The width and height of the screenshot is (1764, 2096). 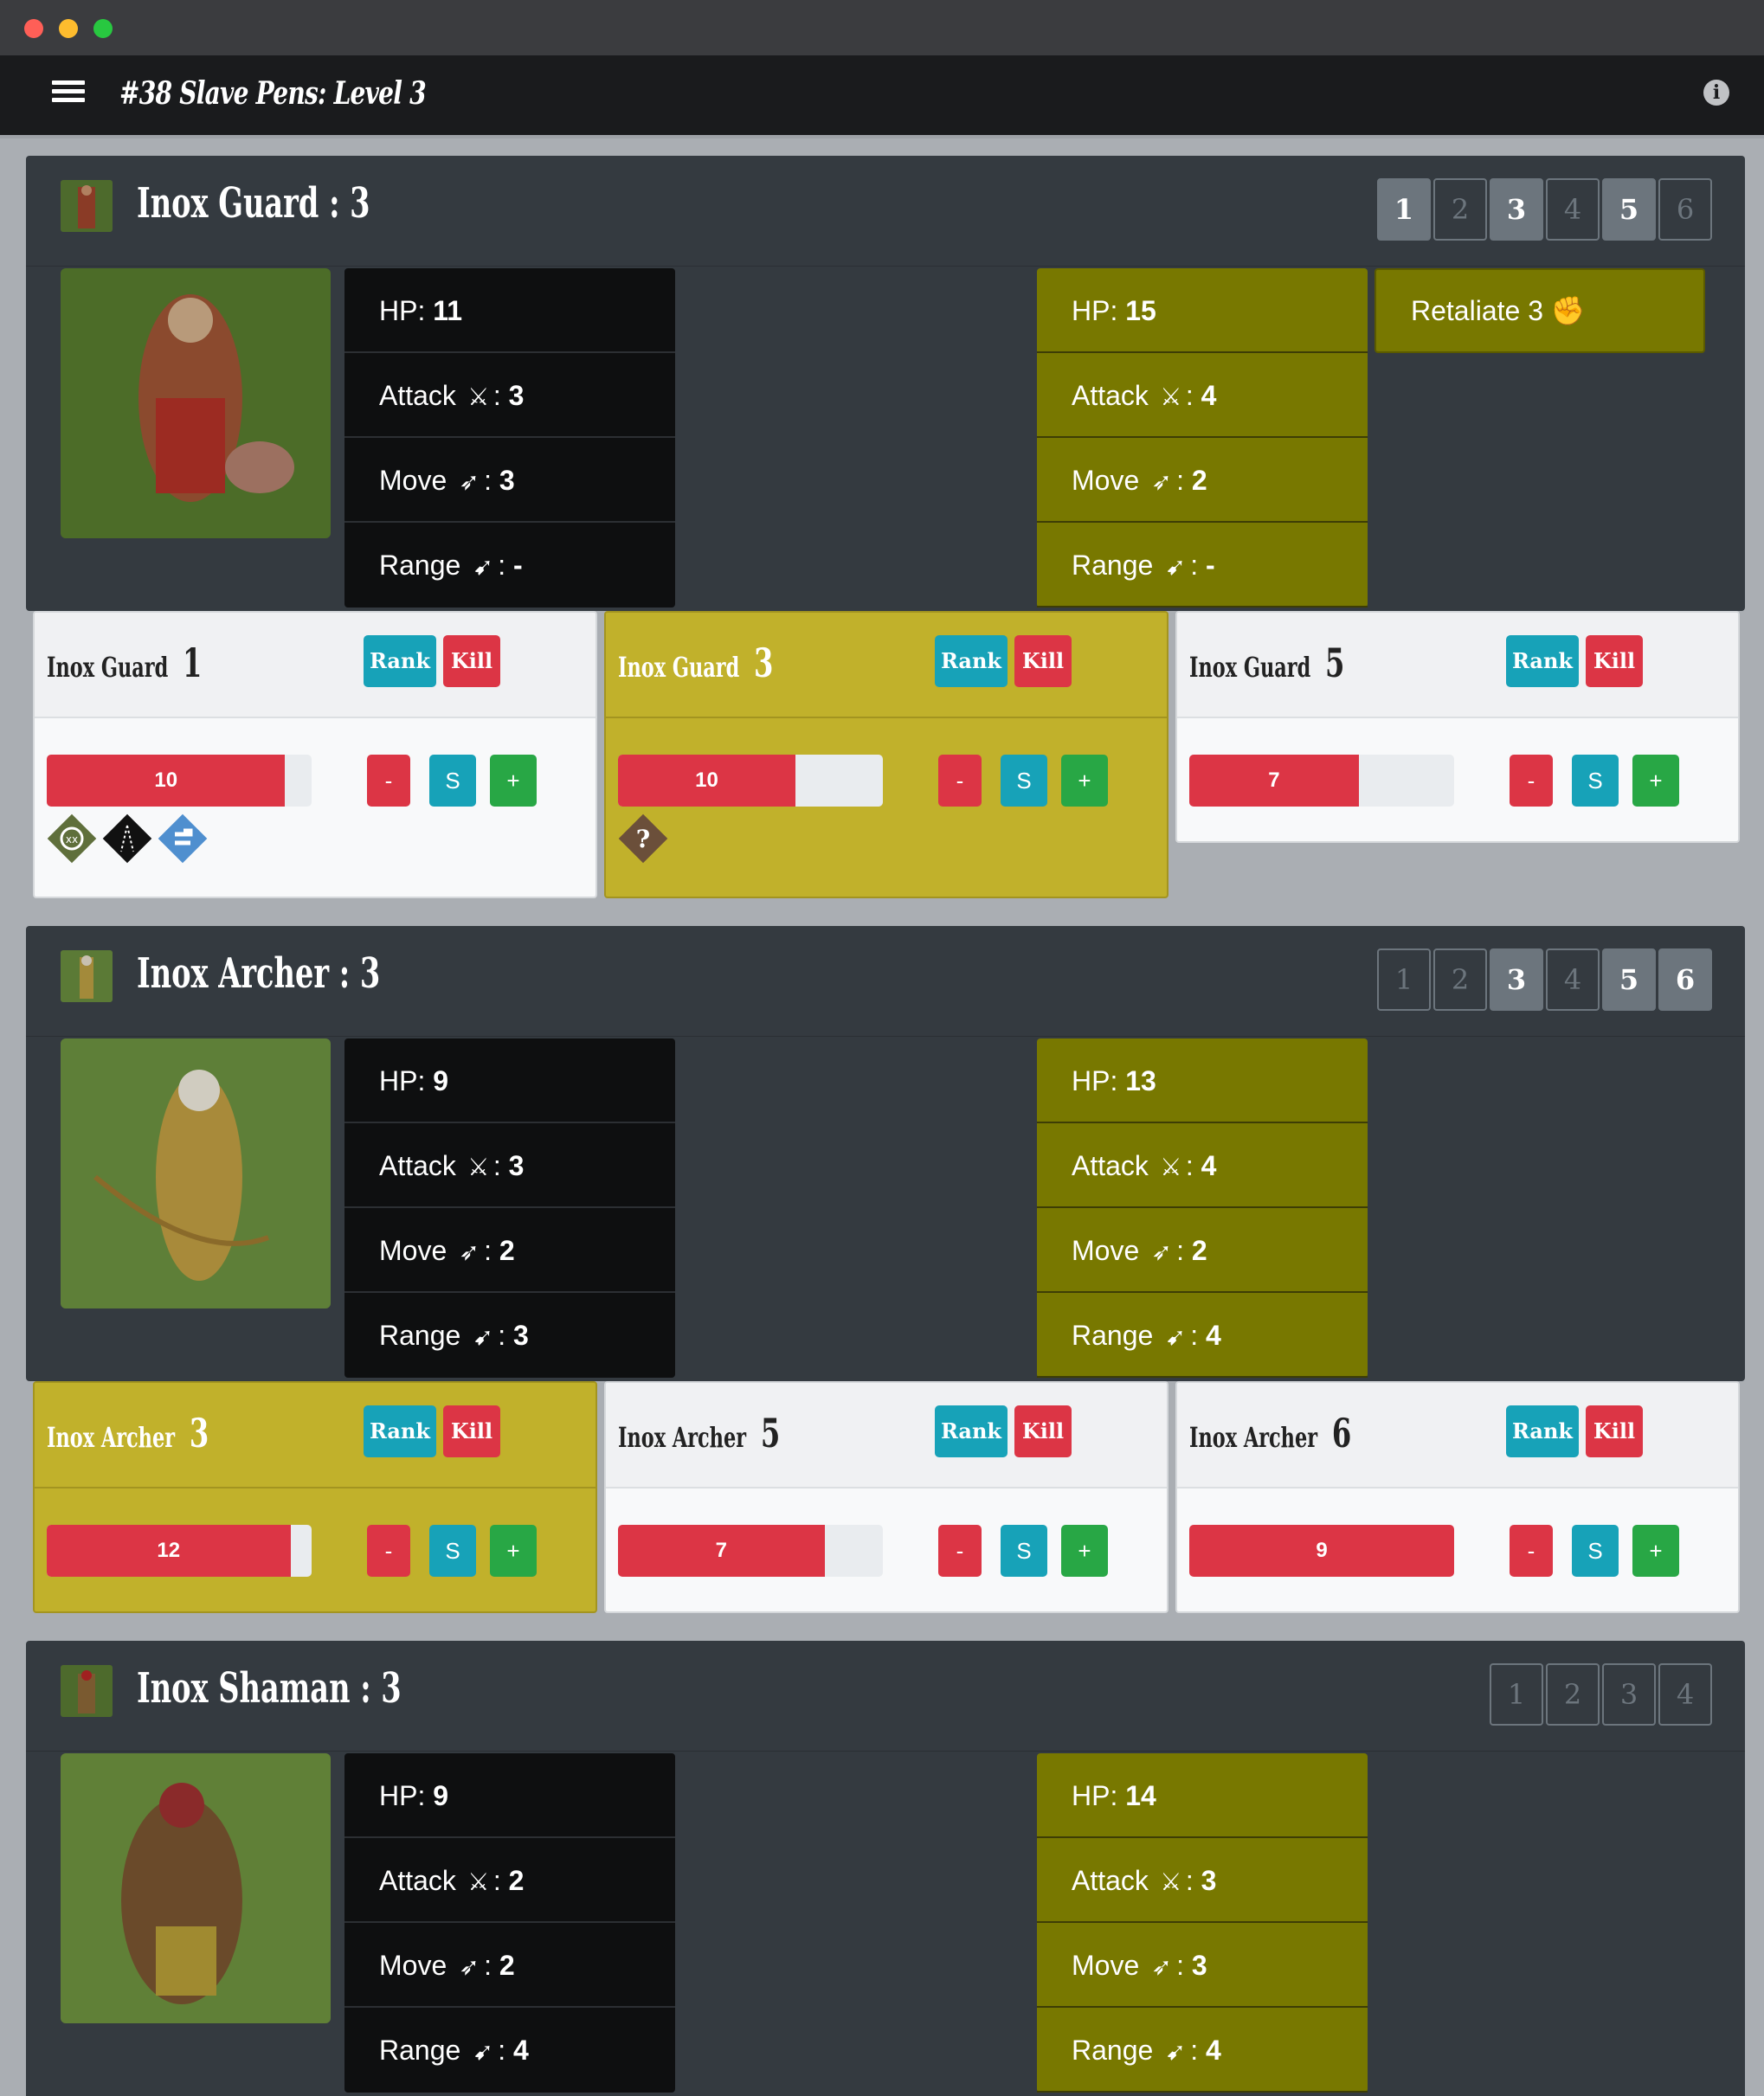 What do you see at coordinates (643, 838) in the screenshot?
I see `question-condition-icon: ?` at bounding box center [643, 838].